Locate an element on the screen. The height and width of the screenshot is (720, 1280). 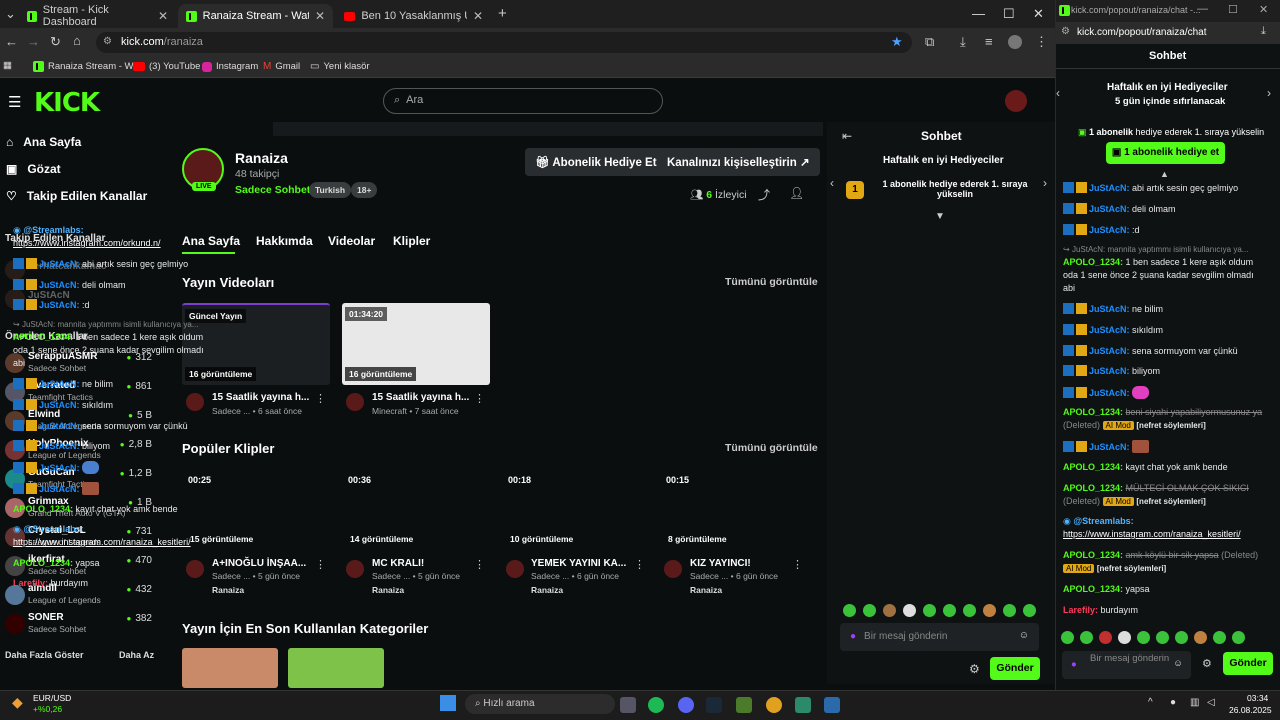
share-icon: ⤴ is located at coordinates (764, 194).